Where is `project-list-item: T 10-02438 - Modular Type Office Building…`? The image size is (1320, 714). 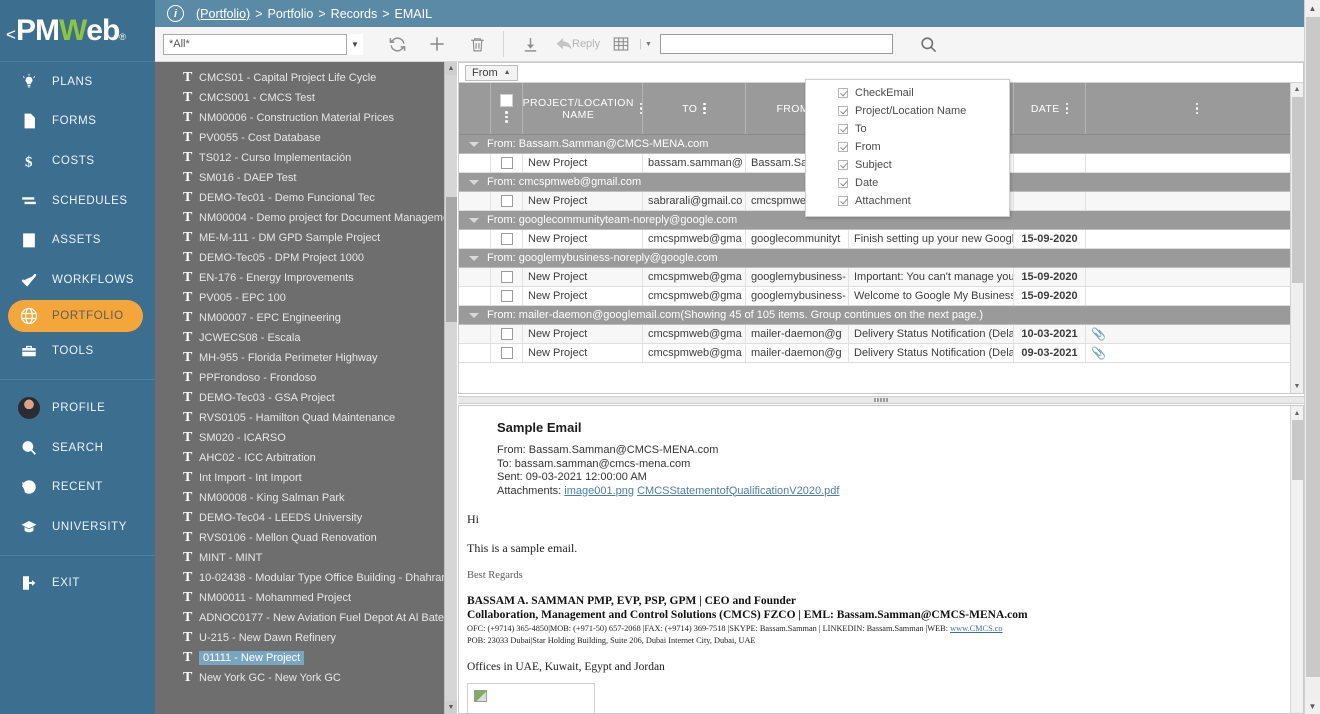 project-list-item: T 10-02438 - Modular Type Office Building… is located at coordinates (306, 578).